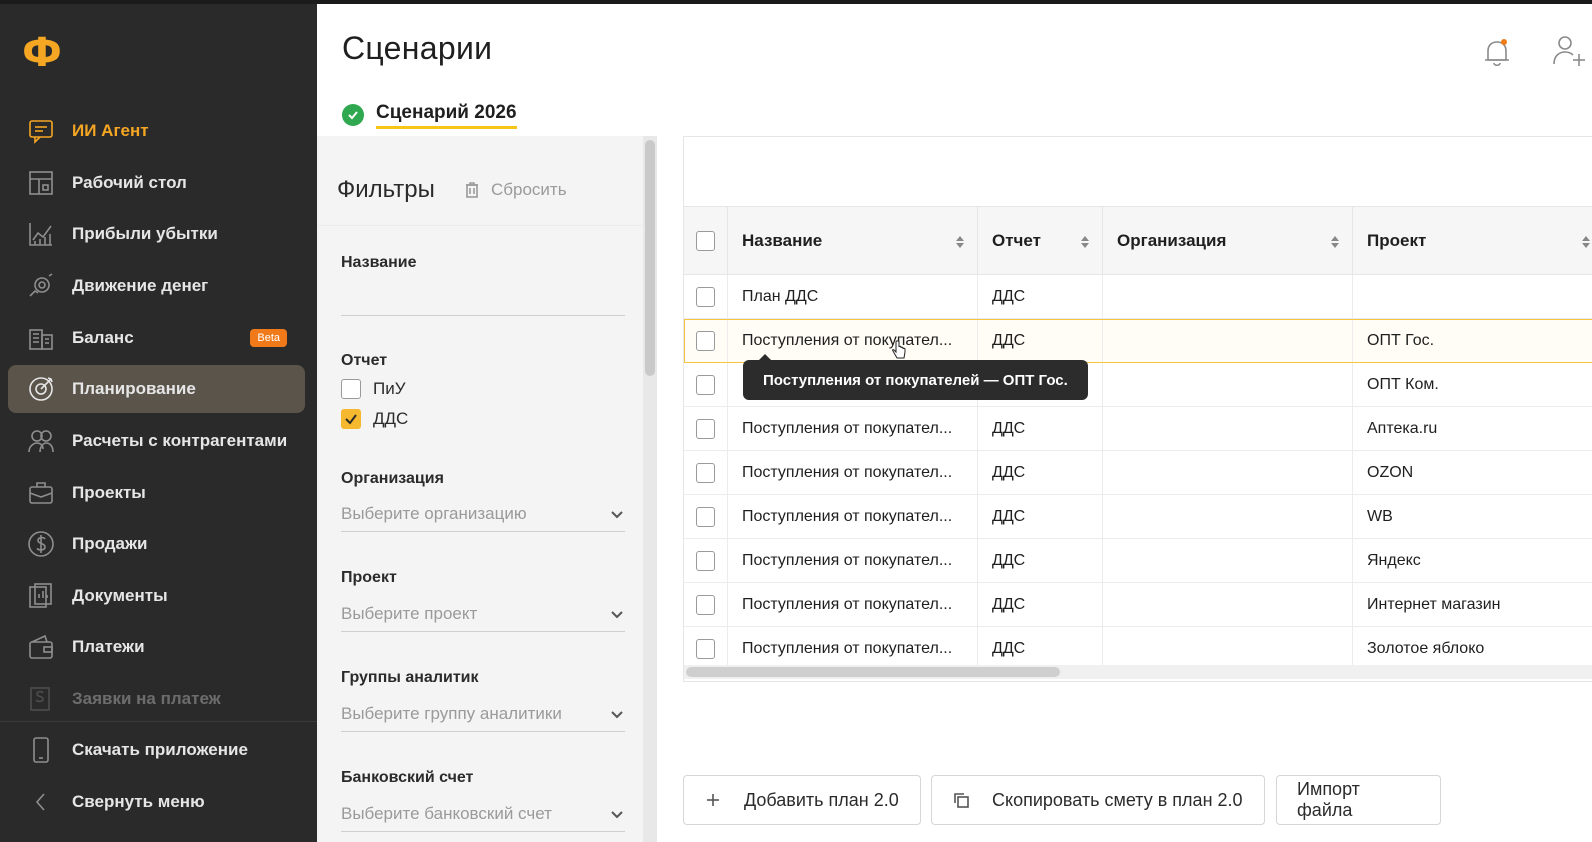  What do you see at coordinates (156, 338) in the screenshot?
I see `sidebar-item-balance: Баланс Beta` at bounding box center [156, 338].